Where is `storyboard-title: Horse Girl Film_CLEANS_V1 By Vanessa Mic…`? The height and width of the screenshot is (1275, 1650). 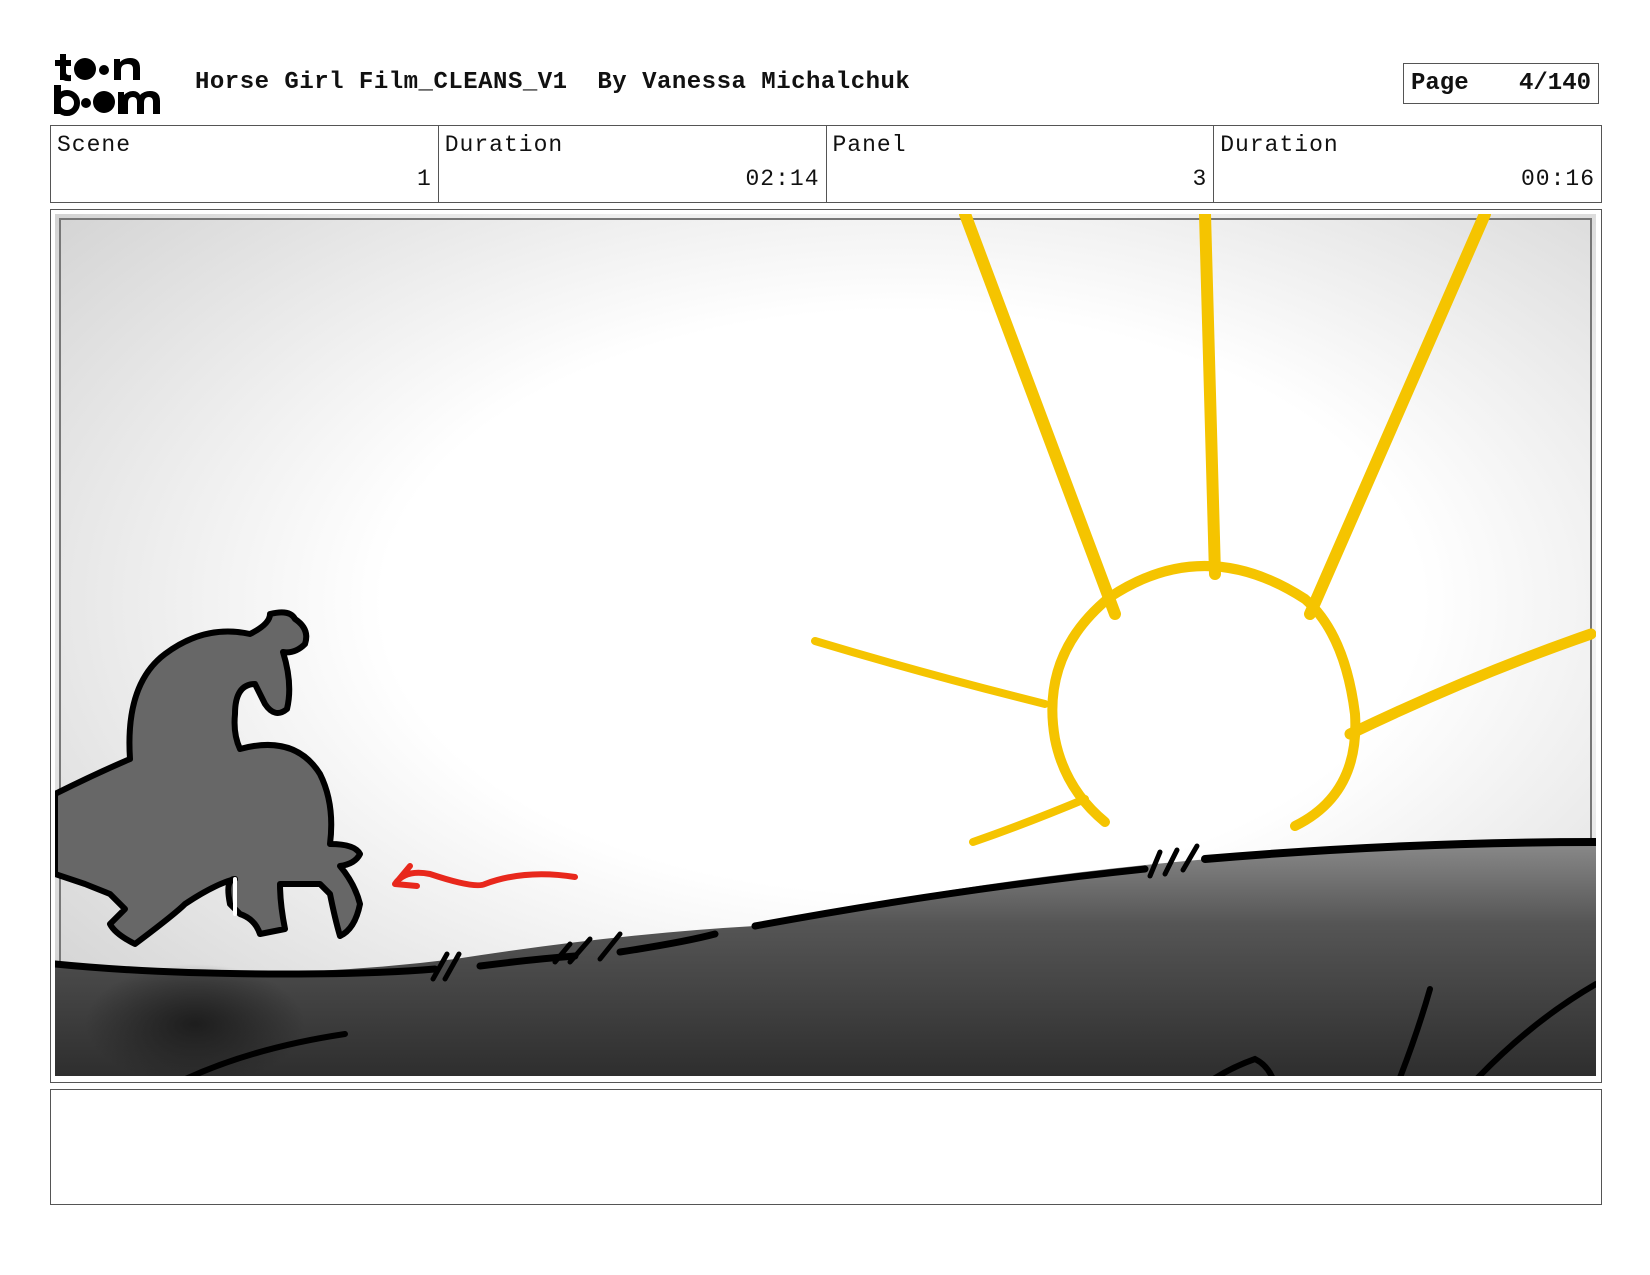 storyboard-title: Horse Girl Film_CLEANS_V1 By Vanessa Mic… is located at coordinates (553, 82).